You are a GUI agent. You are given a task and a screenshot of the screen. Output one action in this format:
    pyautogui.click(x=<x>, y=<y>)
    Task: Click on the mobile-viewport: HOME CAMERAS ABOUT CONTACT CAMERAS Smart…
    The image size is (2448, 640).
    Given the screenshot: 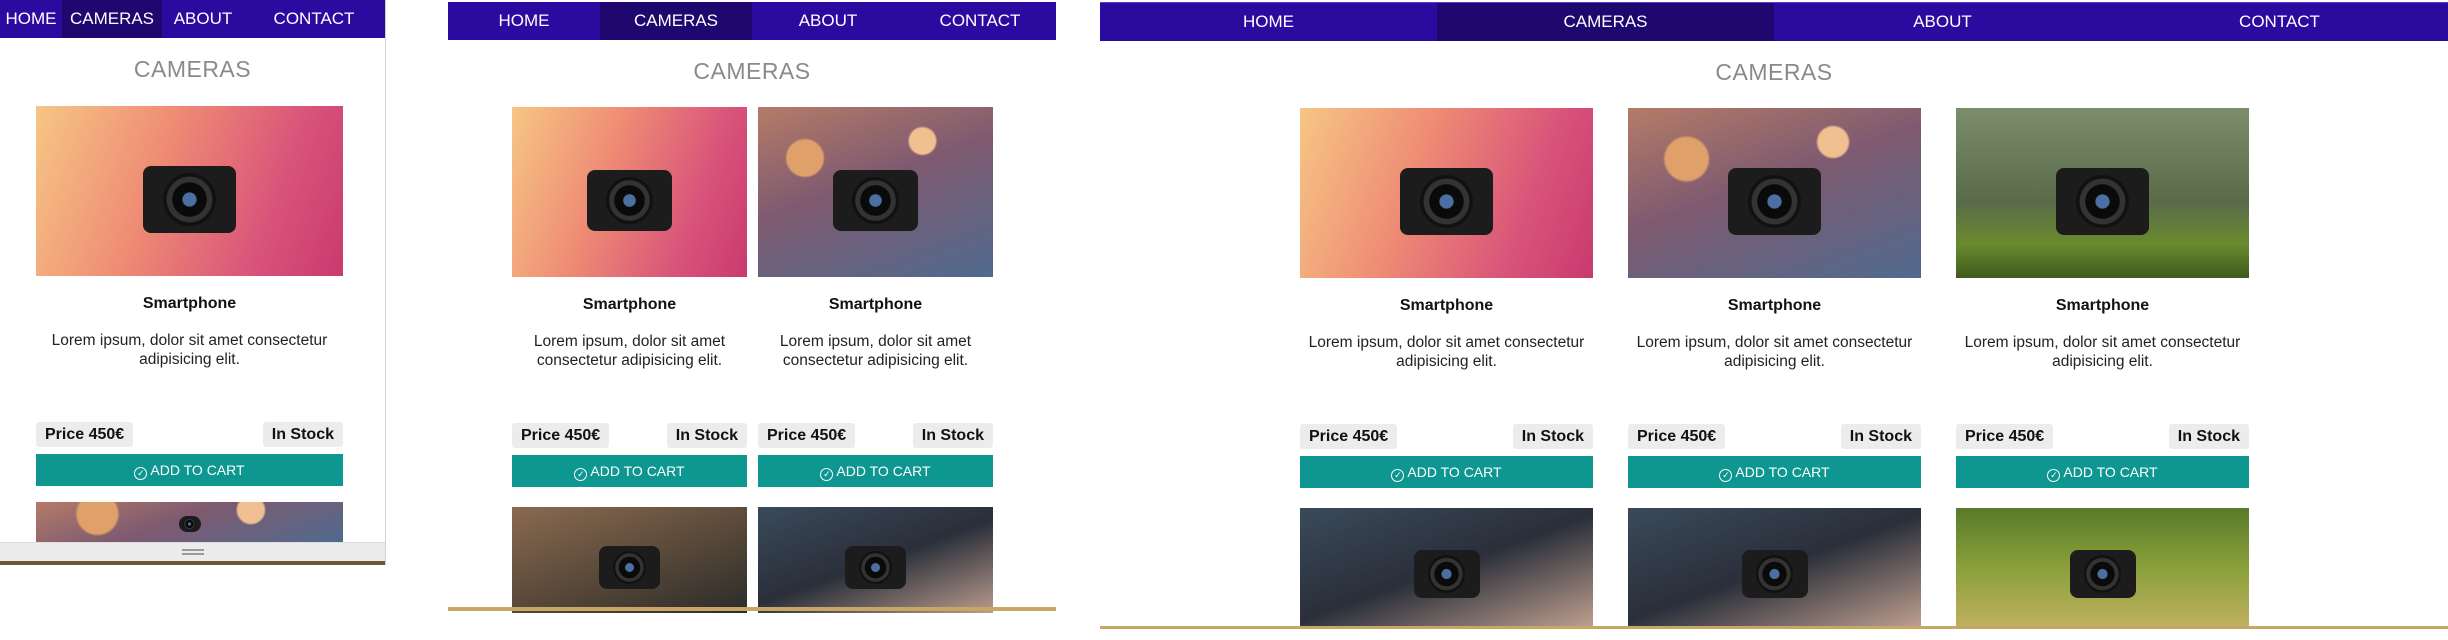 What is the action you would take?
    pyautogui.click(x=193, y=282)
    